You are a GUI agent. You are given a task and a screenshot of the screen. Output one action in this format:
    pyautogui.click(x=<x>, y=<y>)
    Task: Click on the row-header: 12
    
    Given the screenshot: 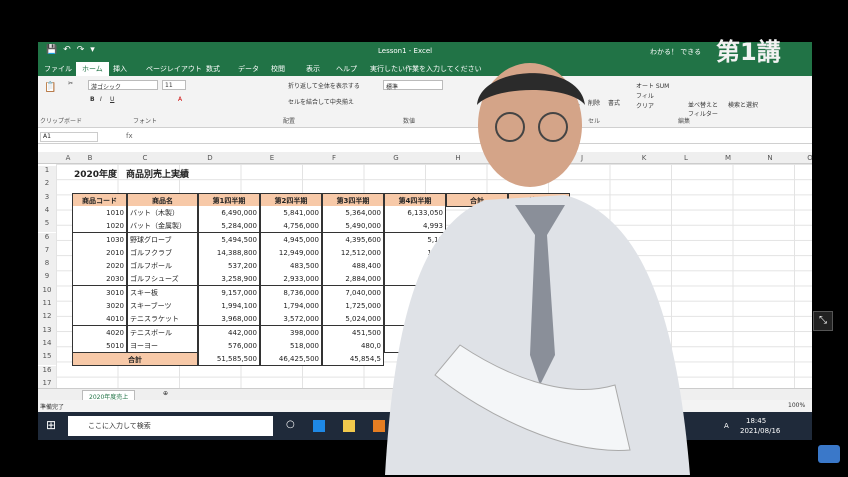 What is the action you would take?
    pyautogui.click(x=47, y=319)
    